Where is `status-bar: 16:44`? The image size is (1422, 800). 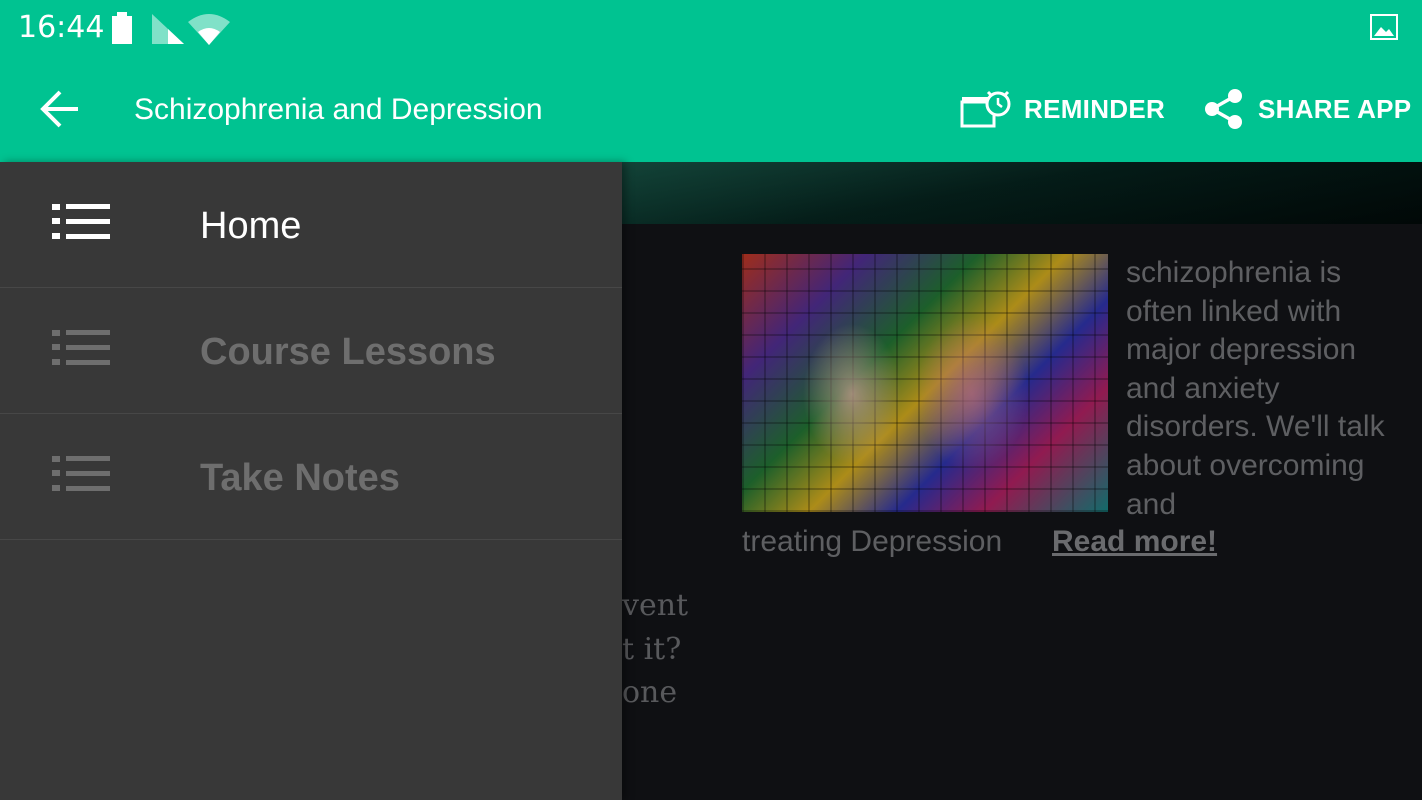
status-bar: 16:44 is located at coordinates (711, 28).